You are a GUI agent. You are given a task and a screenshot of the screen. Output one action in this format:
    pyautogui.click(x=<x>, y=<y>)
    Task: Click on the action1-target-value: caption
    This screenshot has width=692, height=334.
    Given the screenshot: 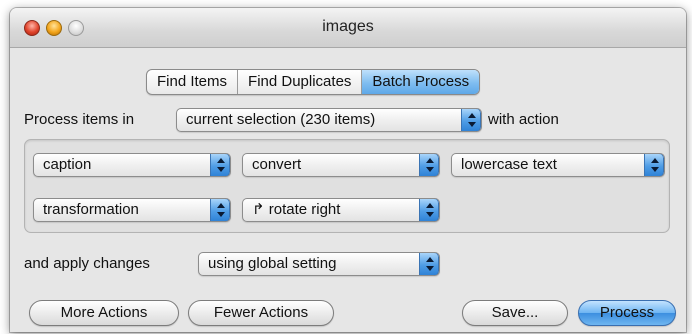 What is the action you would take?
    pyautogui.click(x=67, y=164)
    